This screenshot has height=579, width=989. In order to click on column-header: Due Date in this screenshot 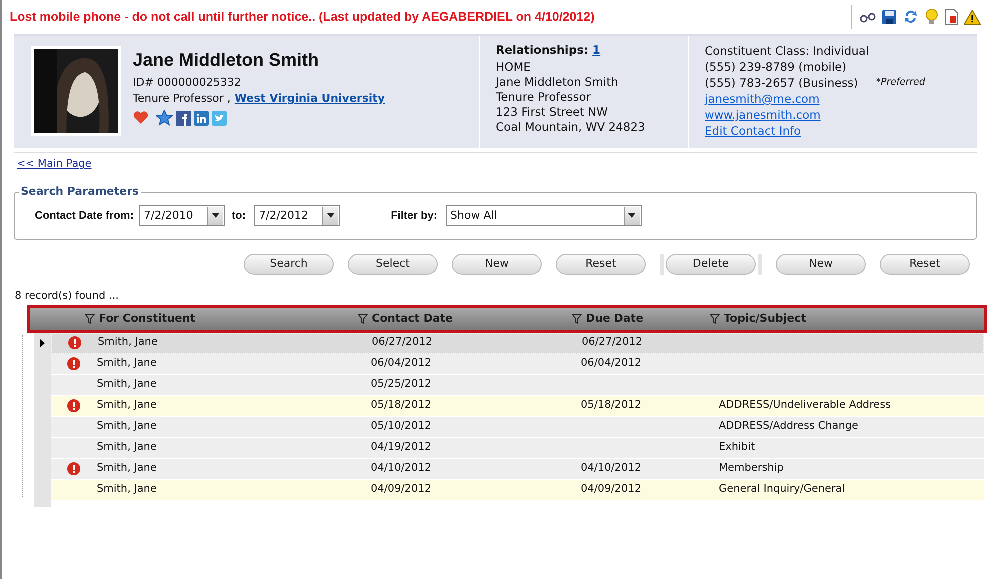, I will do `click(615, 318)`.